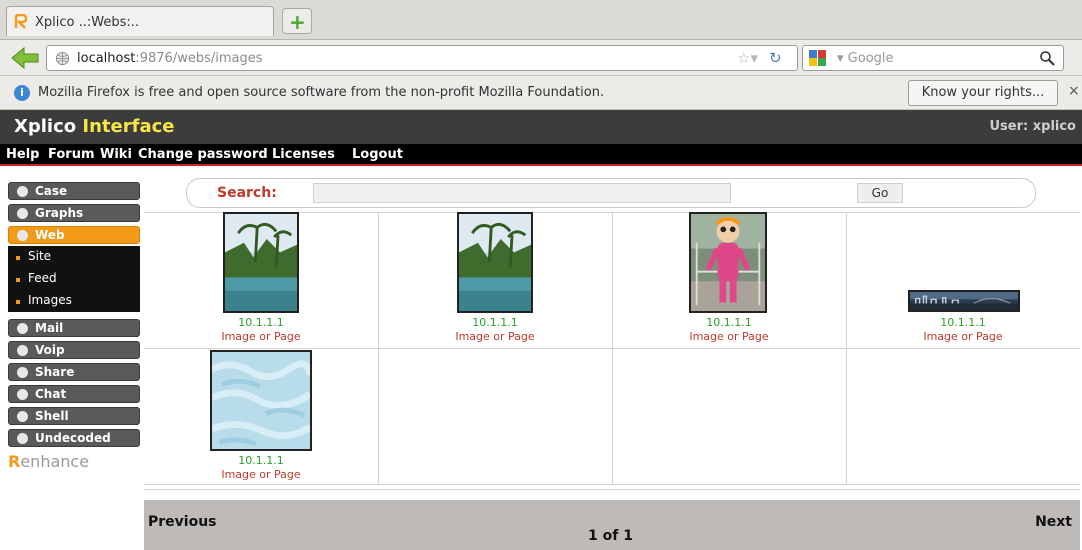 Image resolution: width=1082 pixels, height=550 pixels. What do you see at coordinates (116, 154) in the screenshot?
I see `menu-wiki: Wiki` at bounding box center [116, 154].